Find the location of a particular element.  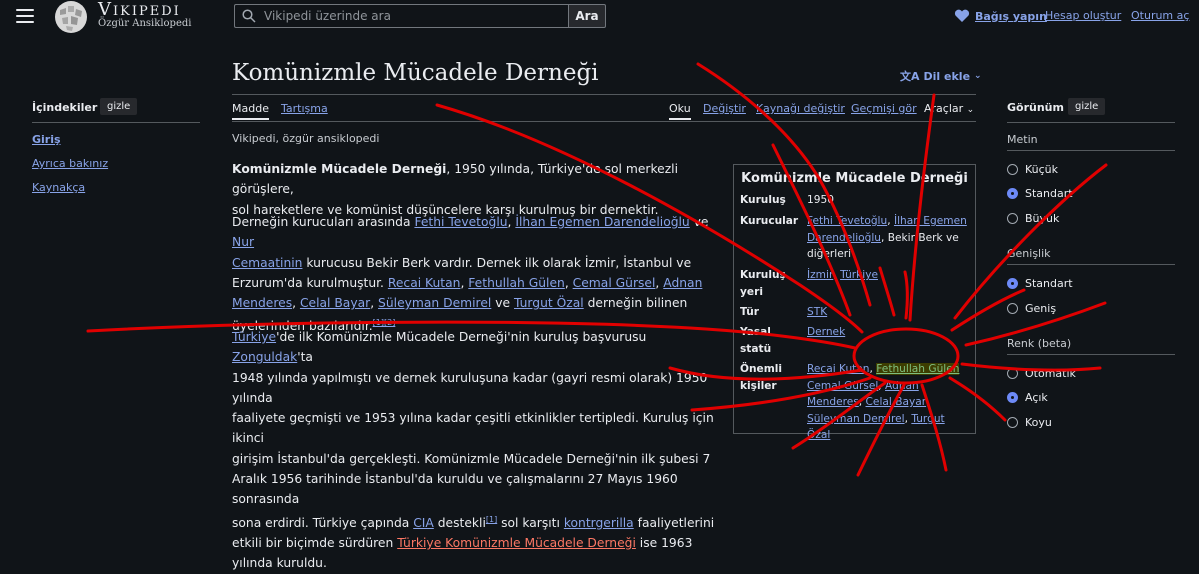

link-turgut-ozal: Turgut Özal is located at coordinates (549, 303).